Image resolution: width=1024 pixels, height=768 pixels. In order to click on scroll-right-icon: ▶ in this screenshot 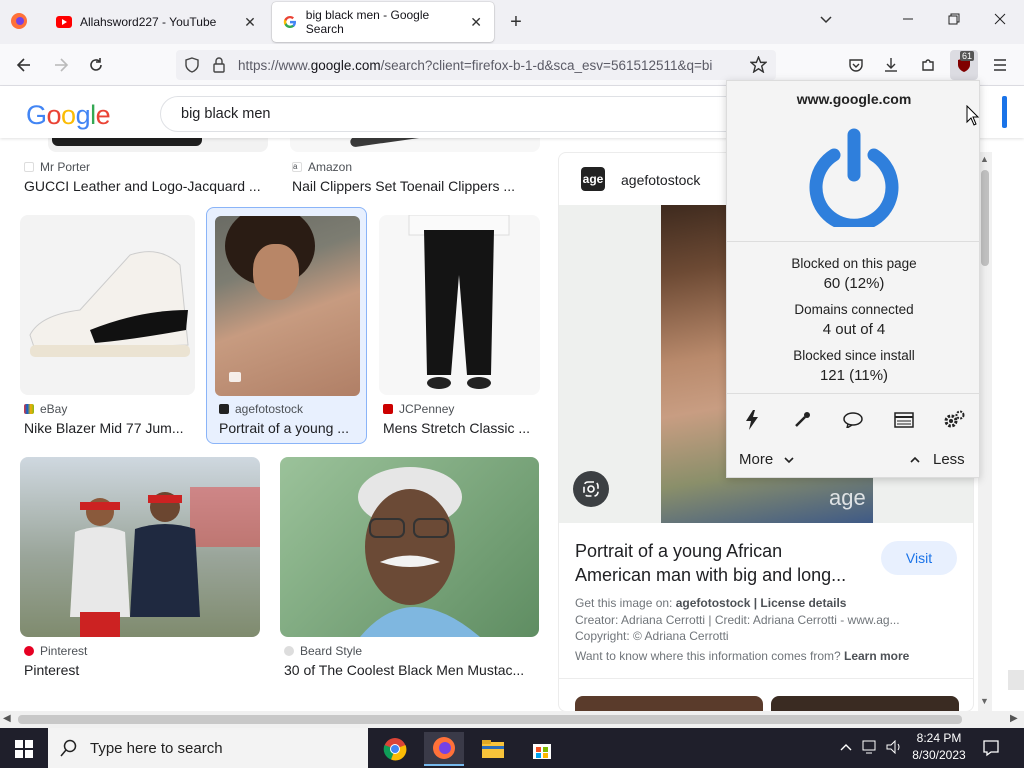, I will do `click(1014, 718)`.